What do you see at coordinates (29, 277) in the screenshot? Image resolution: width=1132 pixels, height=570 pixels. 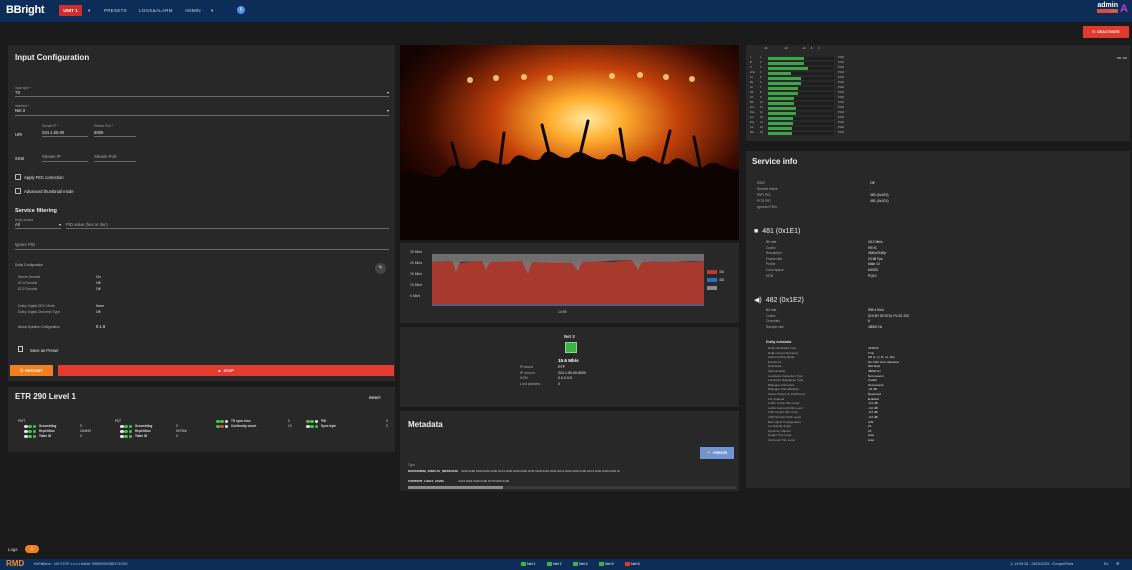 I see `kv-label: Atmos Decode` at bounding box center [29, 277].